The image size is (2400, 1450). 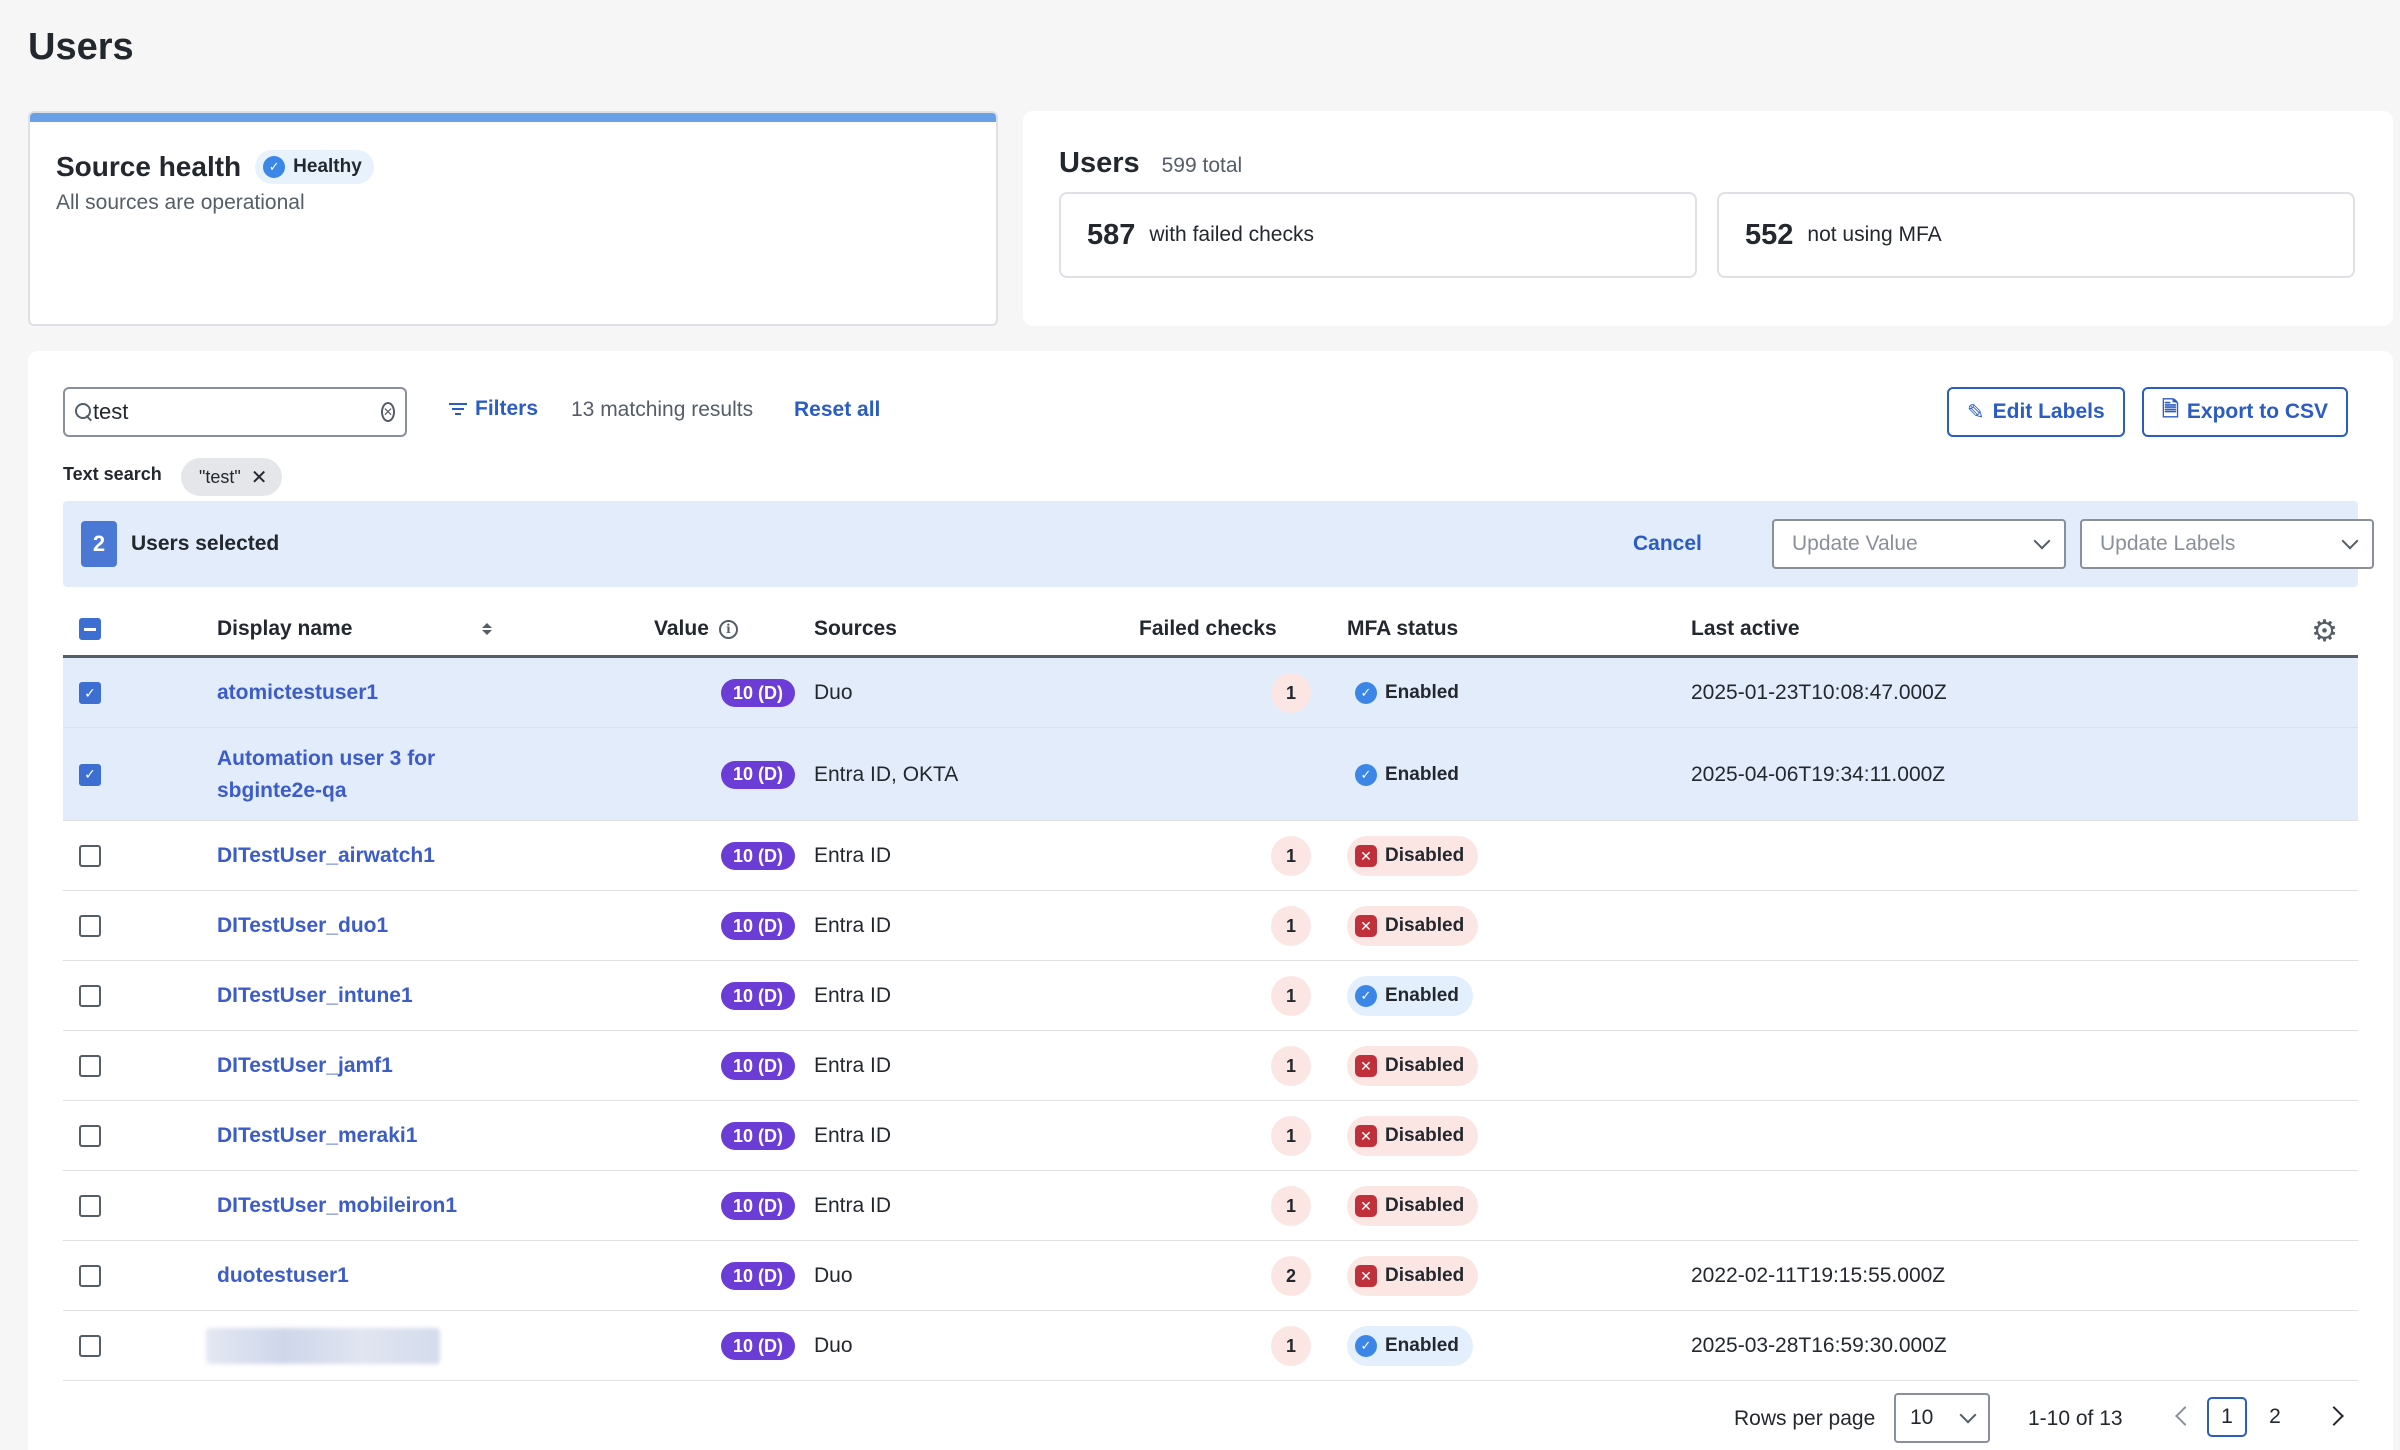 What do you see at coordinates (1210, 1066) in the screenshot?
I see `table-row: DITestUser_jamf1 10 (D) Entra ID 1 ✕ Disabled` at bounding box center [1210, 1066].